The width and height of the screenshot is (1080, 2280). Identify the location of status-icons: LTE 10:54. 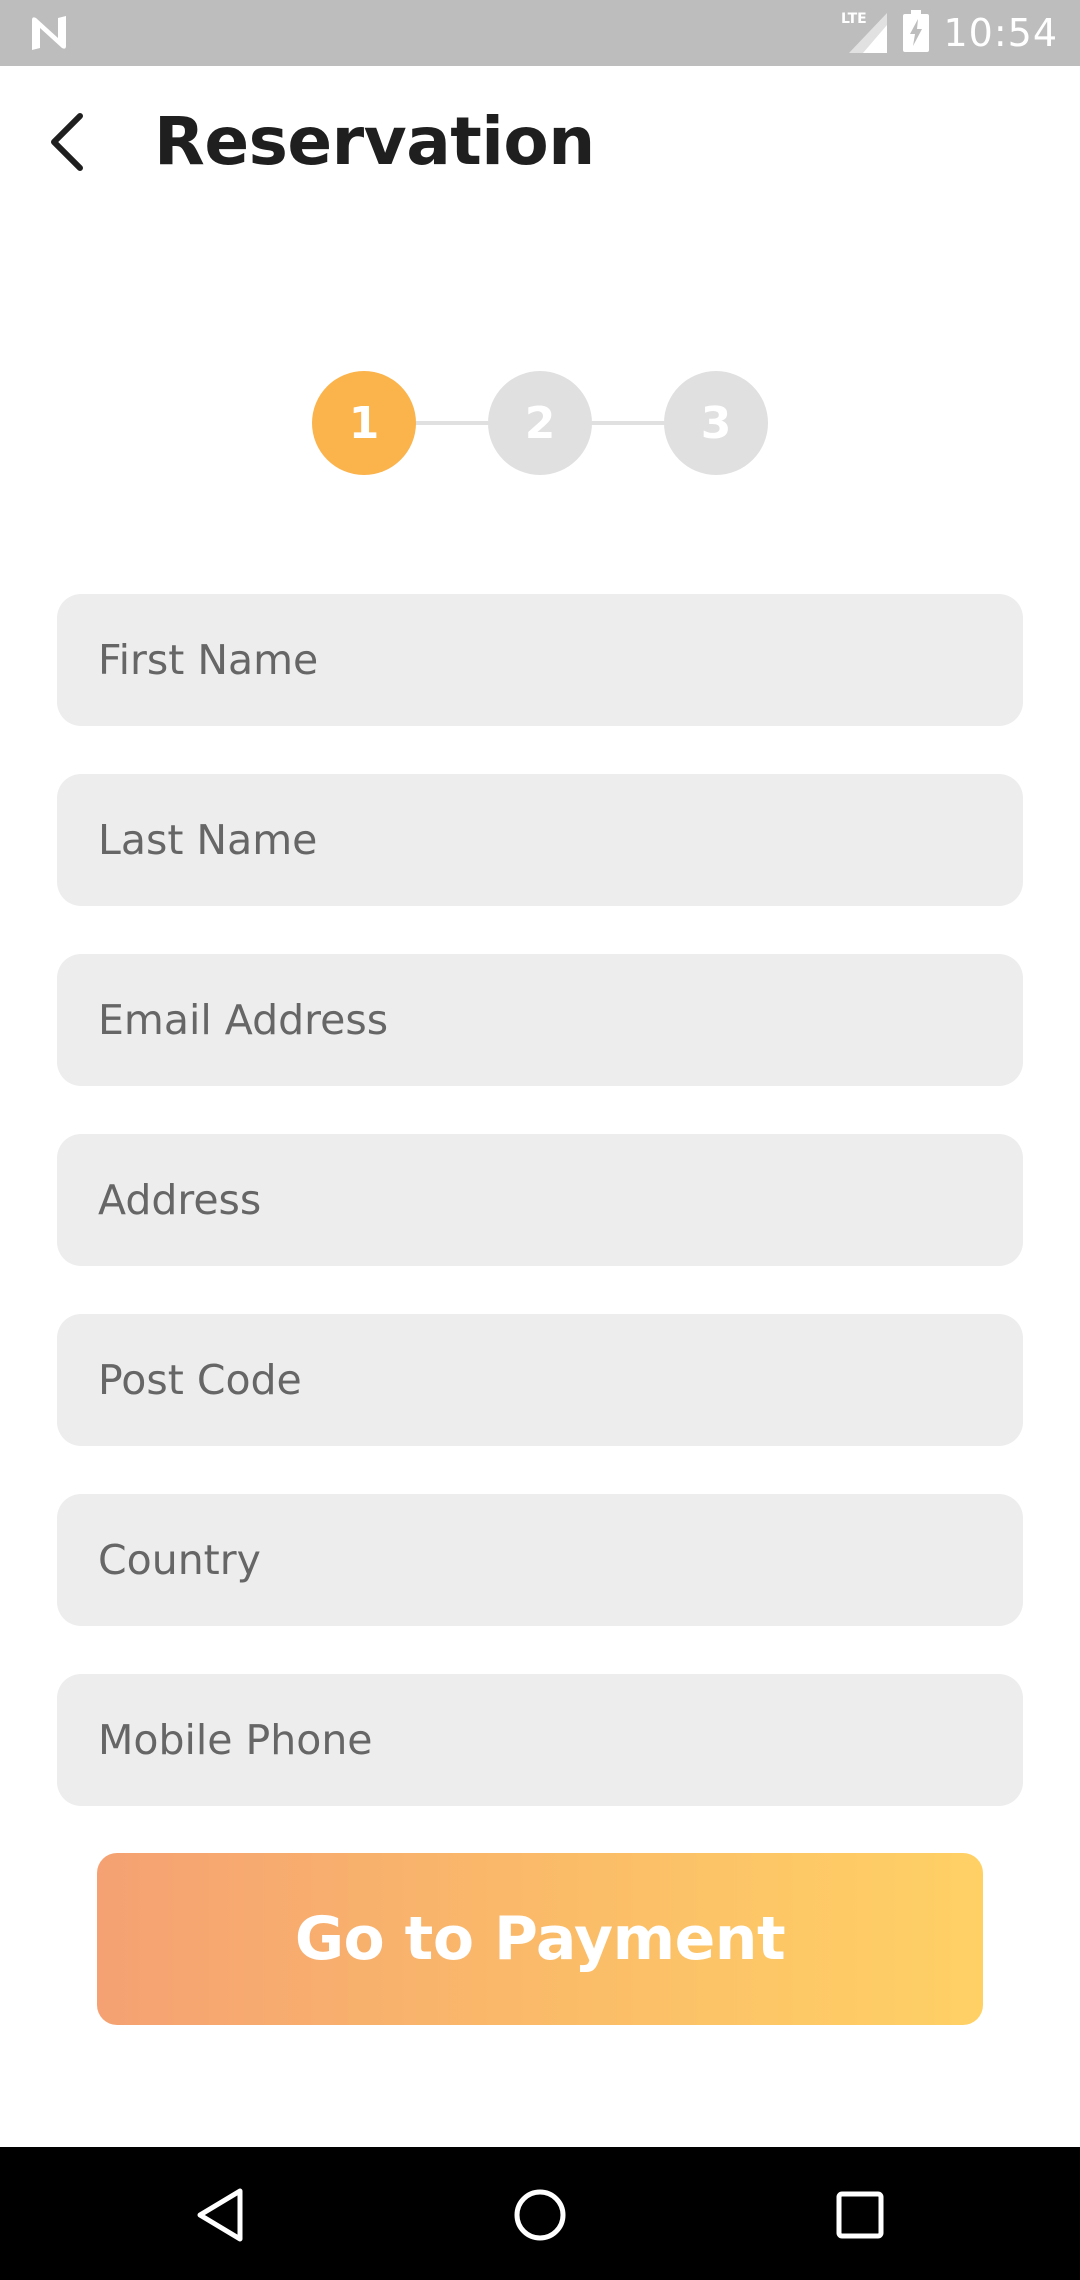
(949, 33).